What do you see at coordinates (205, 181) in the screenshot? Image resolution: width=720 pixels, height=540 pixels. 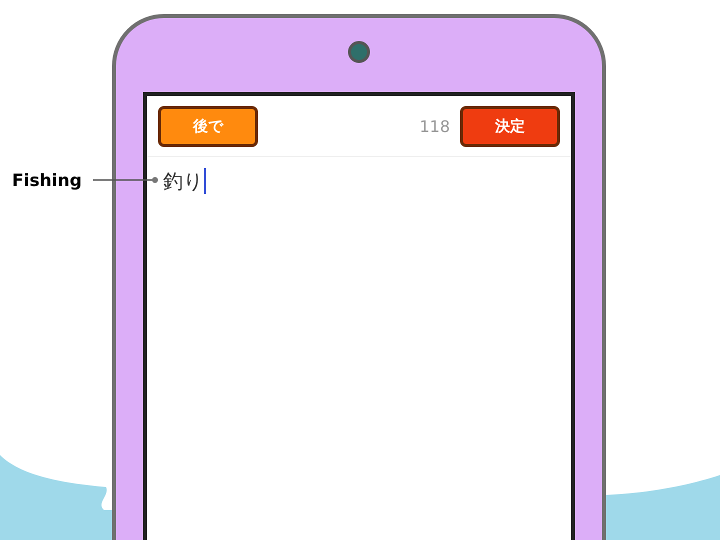 I see `text-caret` at bounding box center [205, 181].